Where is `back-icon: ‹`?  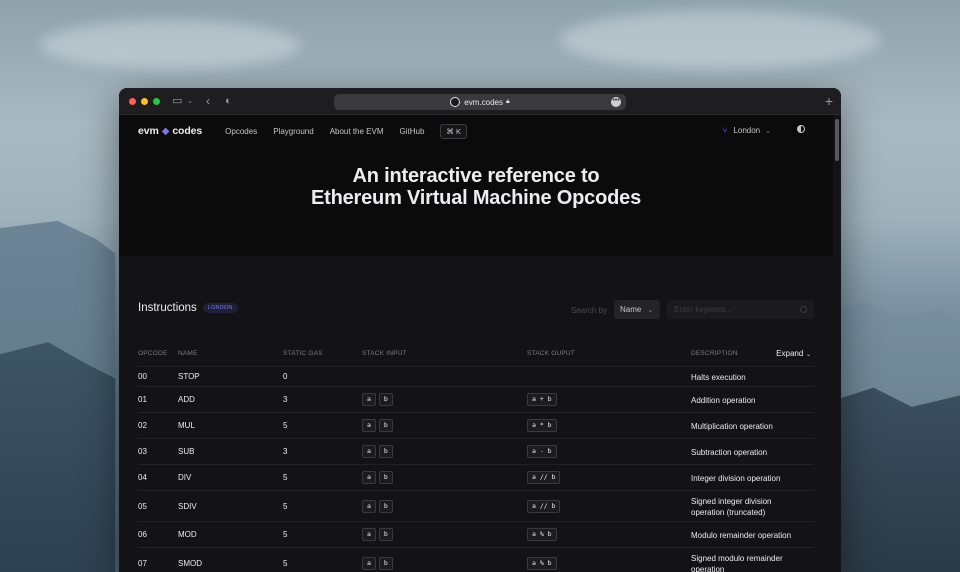 back-icon: ‹ is located at coordinates (208, 101).